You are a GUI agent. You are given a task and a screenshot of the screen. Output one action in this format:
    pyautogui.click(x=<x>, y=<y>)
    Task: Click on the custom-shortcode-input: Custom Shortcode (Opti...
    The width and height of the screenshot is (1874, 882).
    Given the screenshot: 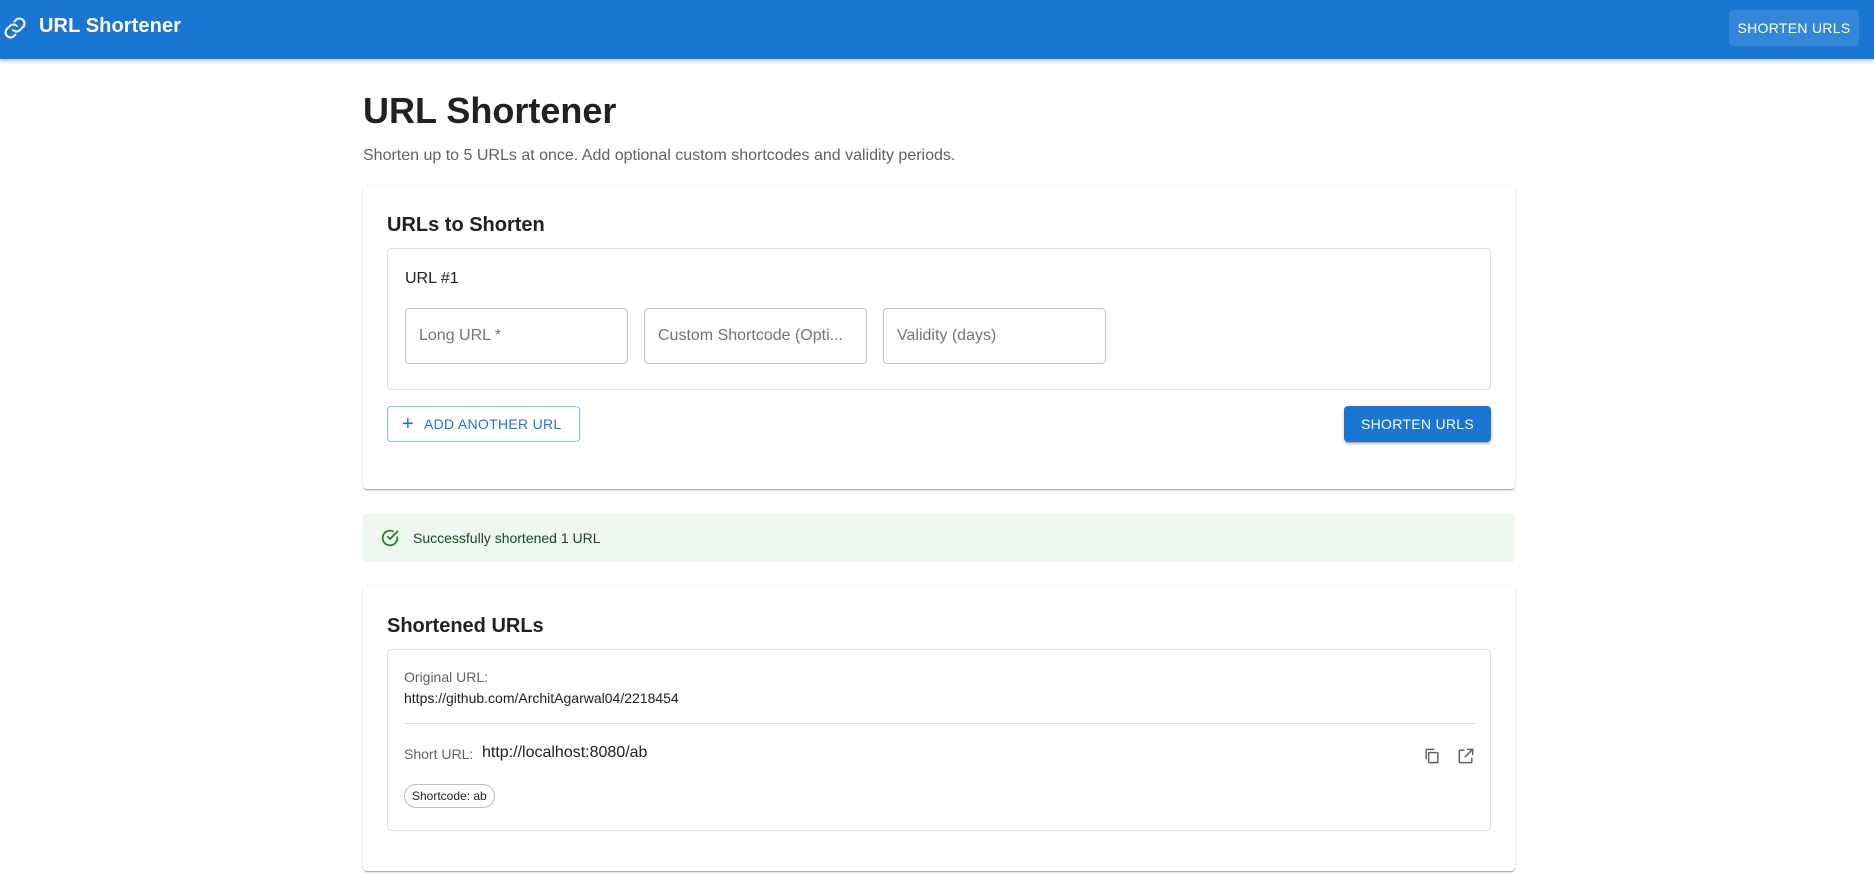 What is the action you would take?
    pyautogui.click(x=755, y=336)
    